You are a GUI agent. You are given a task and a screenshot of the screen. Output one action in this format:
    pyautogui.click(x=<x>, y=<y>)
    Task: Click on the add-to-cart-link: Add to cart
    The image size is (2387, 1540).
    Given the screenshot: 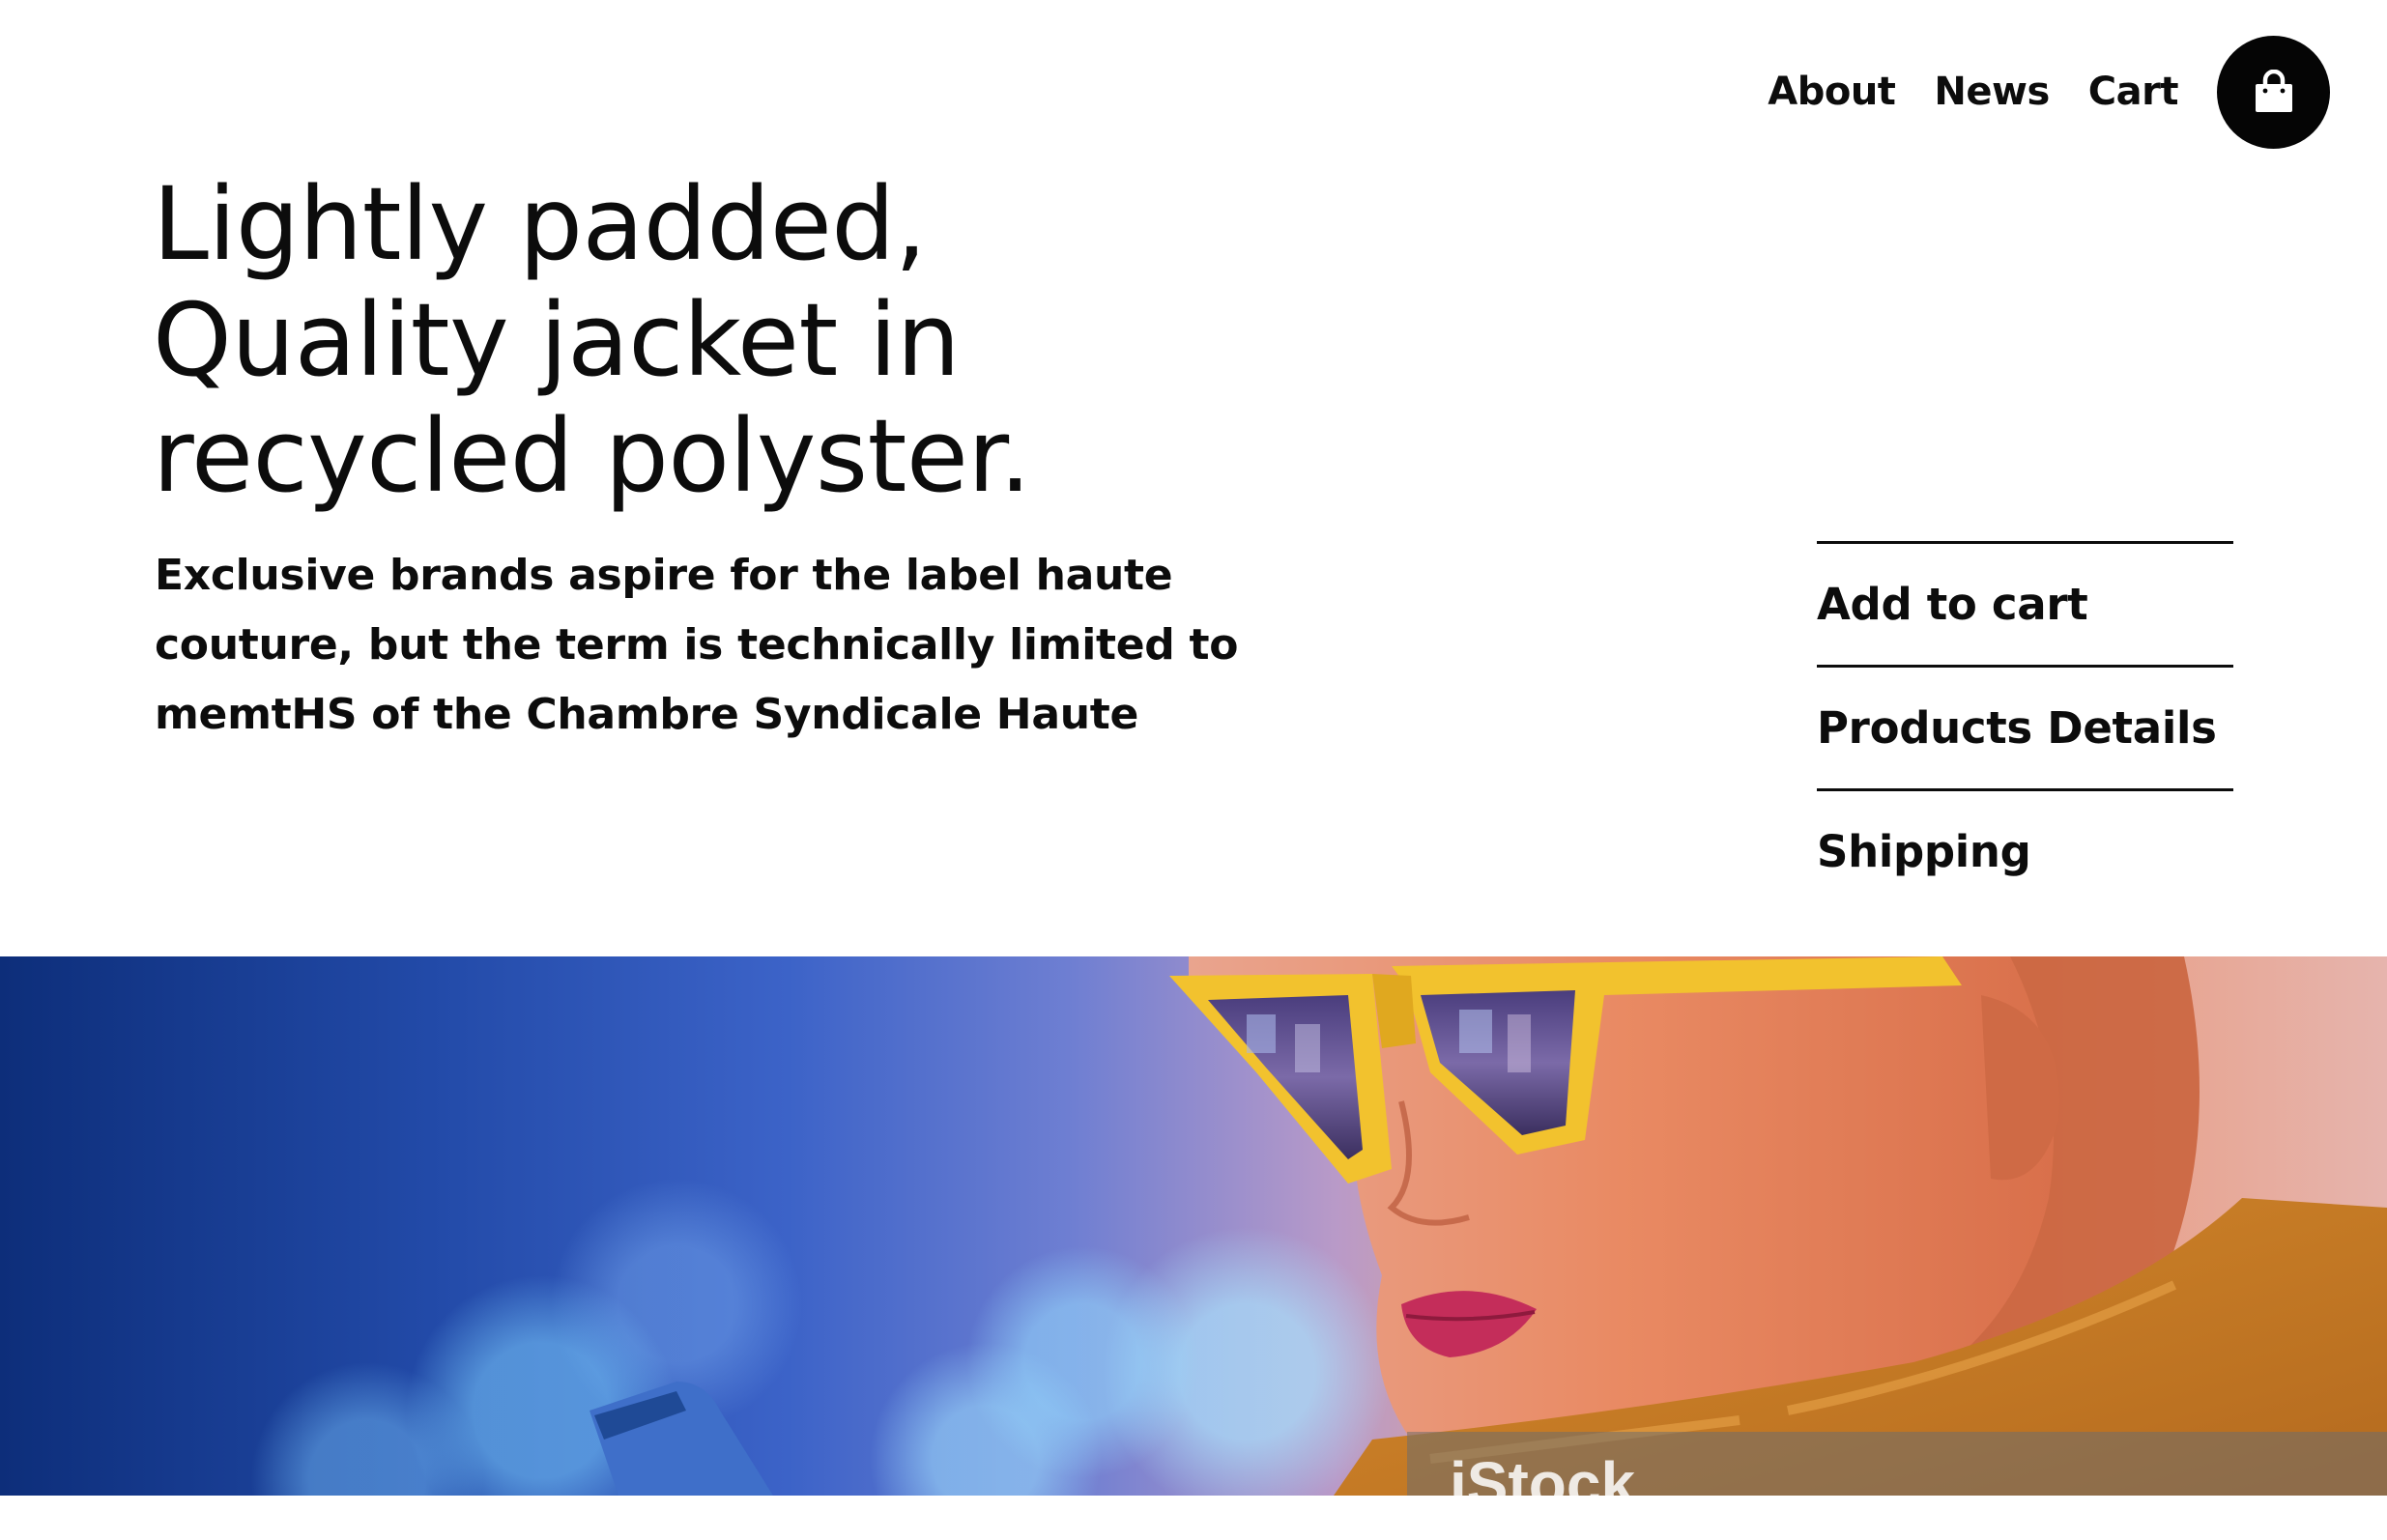 What is the action you would take?
    pyautogui.click(x=2025, y=604)
    